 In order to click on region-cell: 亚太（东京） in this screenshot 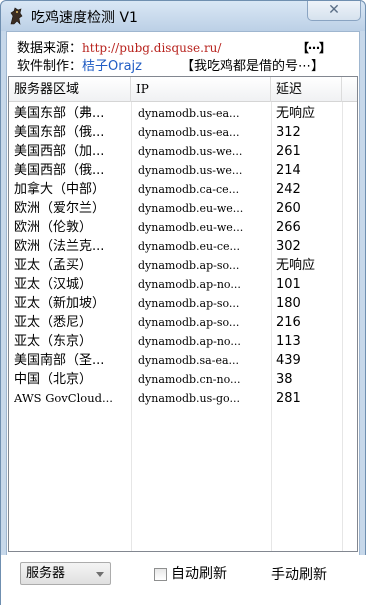, I will do `click(53, 341)`.